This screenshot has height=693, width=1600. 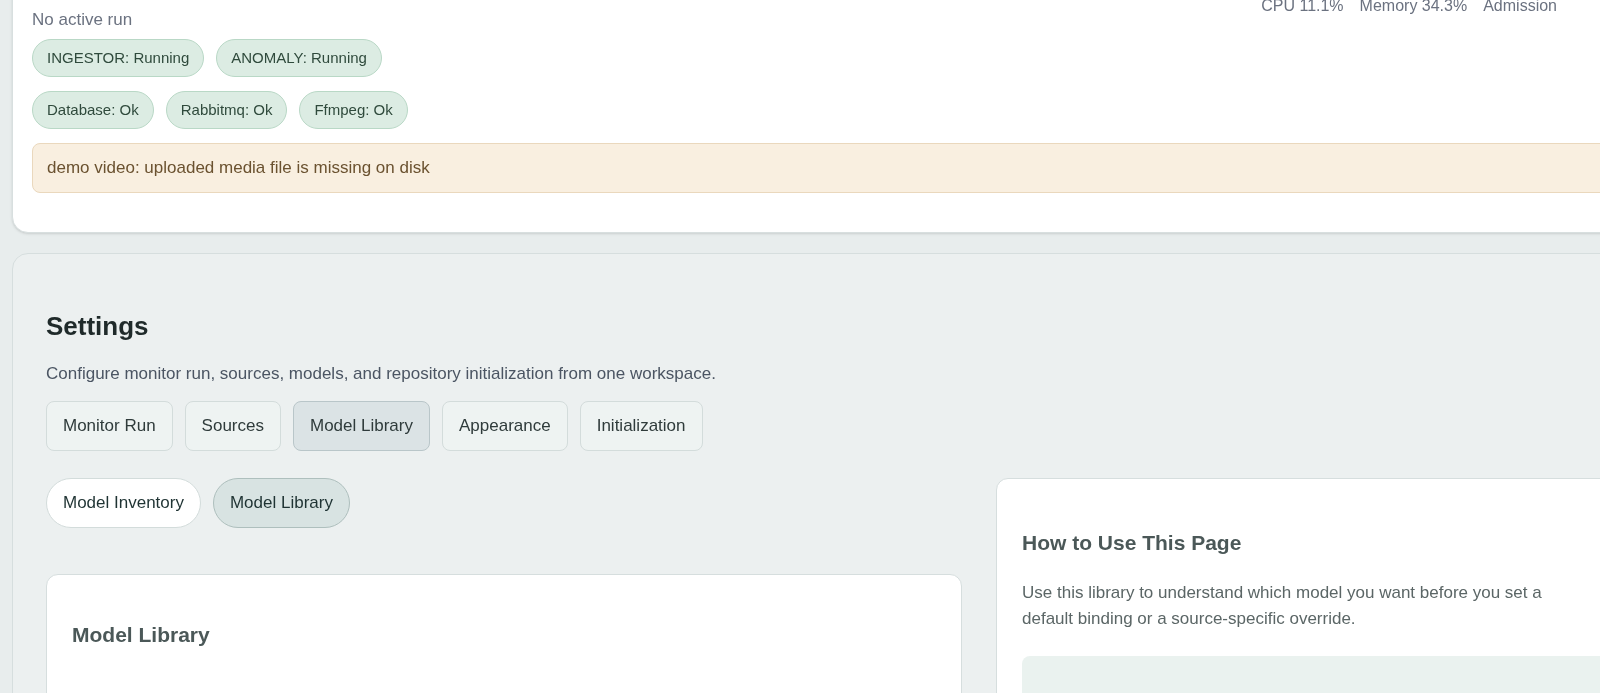 I want to click on service-status-badge: ANOMALY: Running, so click(x=299, y=58).